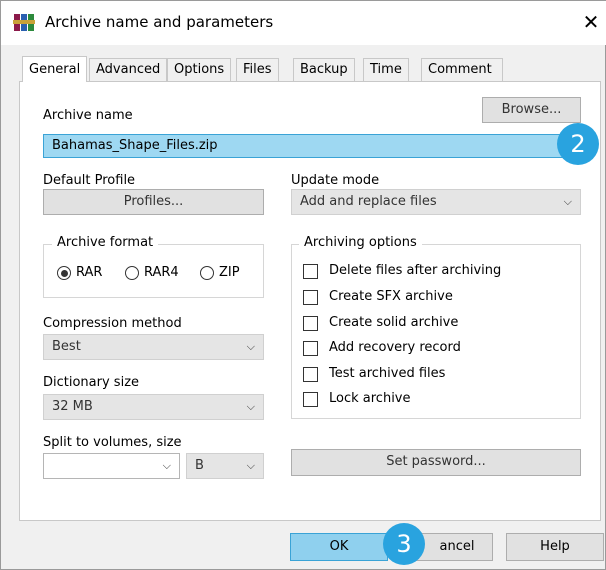  Describe the element at coordinates (310, 271) in the screenshot. I see `checkbox-delete-files` at that location.